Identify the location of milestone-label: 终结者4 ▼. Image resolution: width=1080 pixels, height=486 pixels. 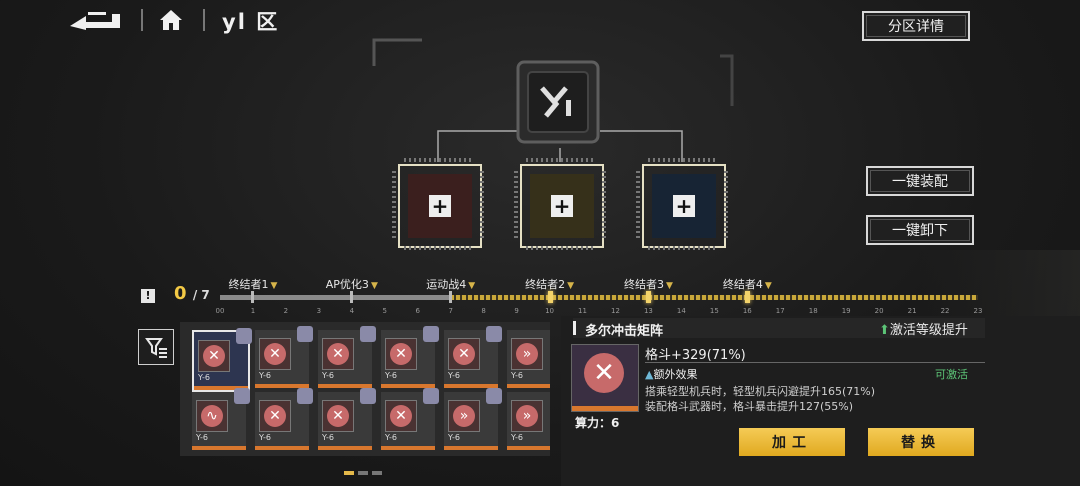
(747, 284).